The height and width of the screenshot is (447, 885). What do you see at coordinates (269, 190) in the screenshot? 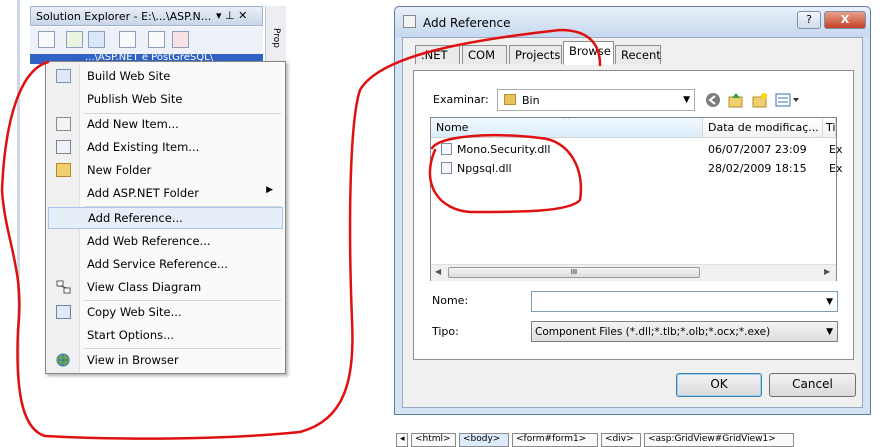
I see `submenu-arrow-icon: ▶` at bounding box center [269, 190].